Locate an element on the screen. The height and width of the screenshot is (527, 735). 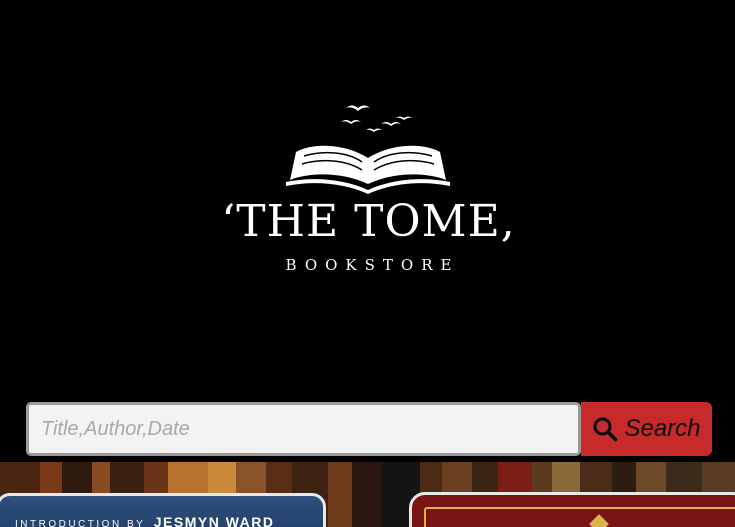
book-cover-text: INTRODUCTION BY JESMYN WARD is located at coordinates (144, 520).